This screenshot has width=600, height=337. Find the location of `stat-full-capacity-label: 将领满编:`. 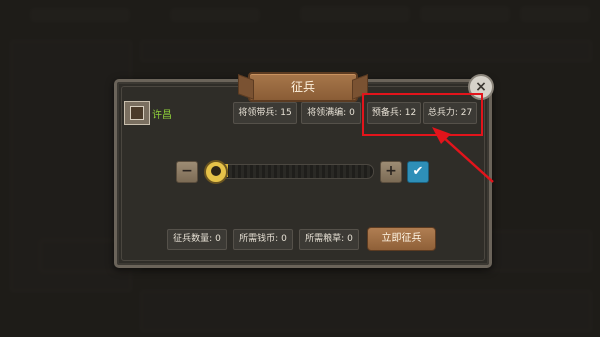

stat-full-capacity-label: 将领满编: is located at coordinates (327, 113).